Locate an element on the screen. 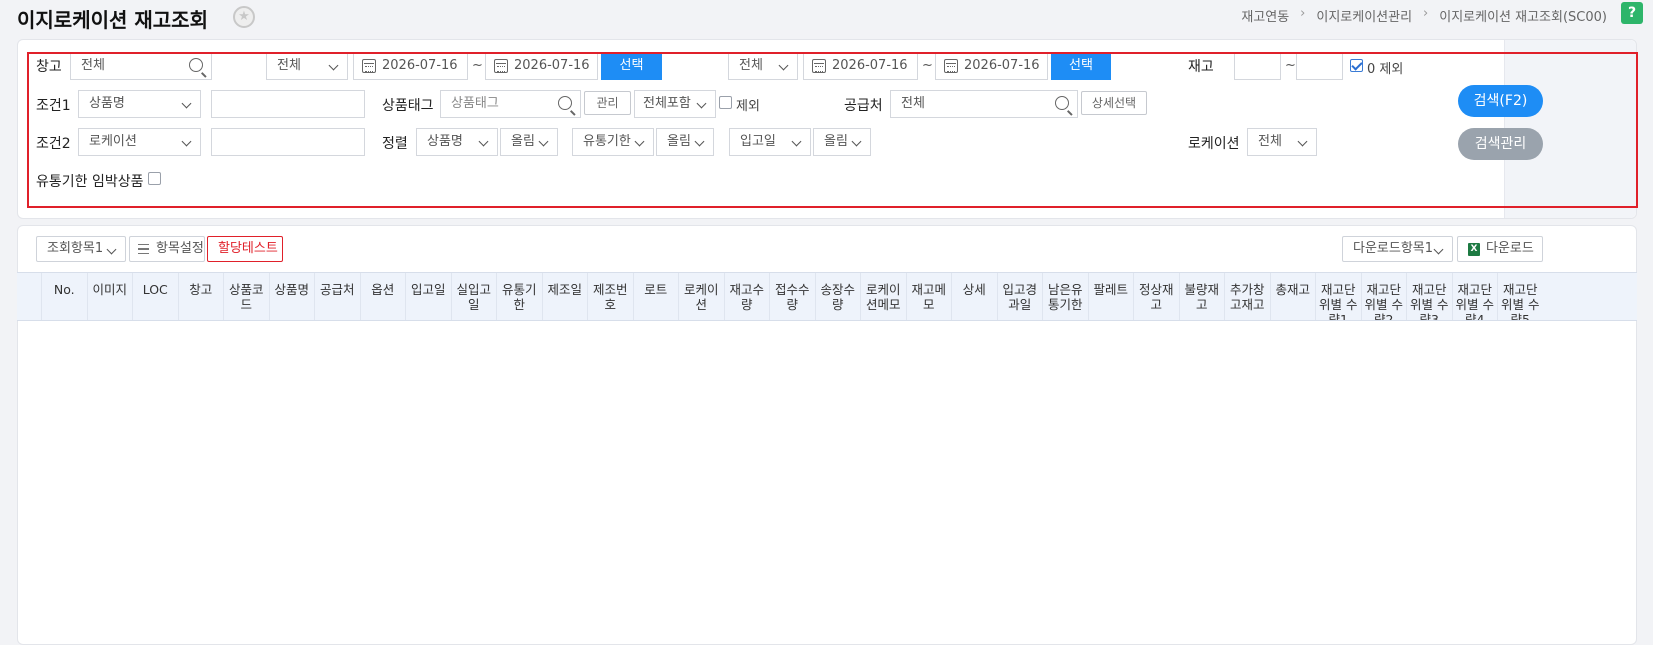 The height and width of the screenshot is (645, 1653). select-button-1: 선택 is located at coordinates (631, 66).